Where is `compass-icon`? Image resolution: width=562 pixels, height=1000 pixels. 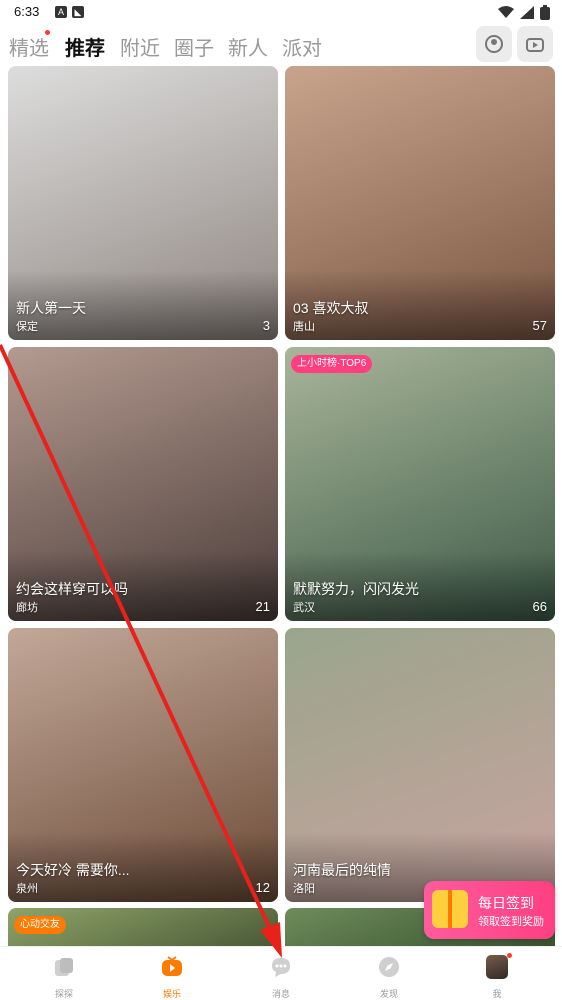
compass-icon is located at coordinates (389, 967).